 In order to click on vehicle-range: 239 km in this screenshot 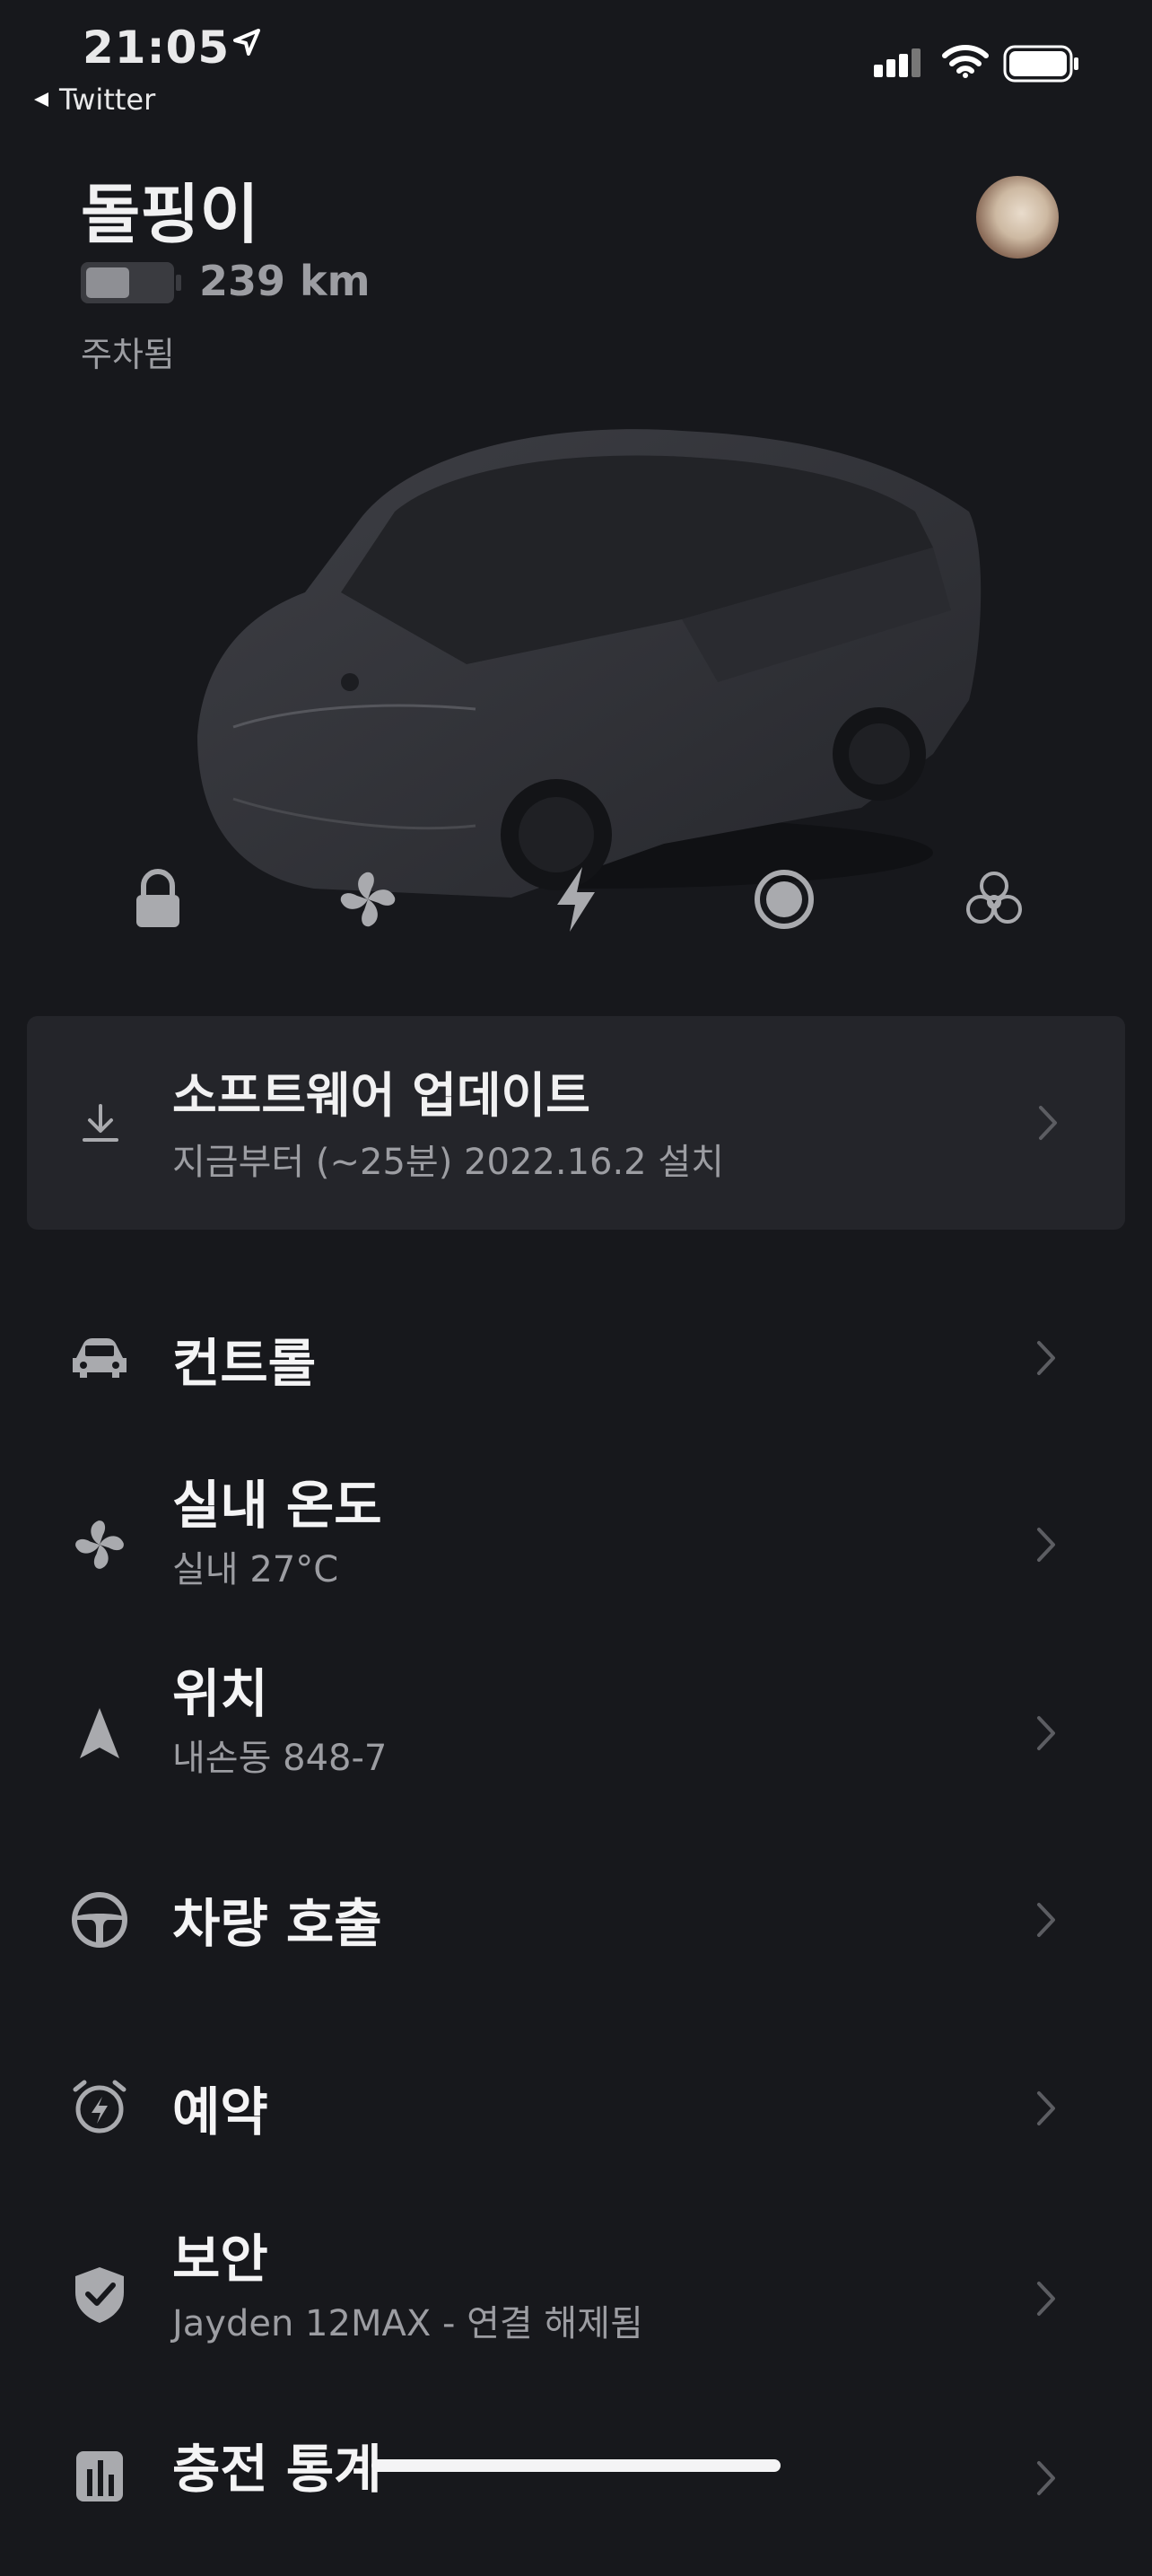, I will do `click(285, 281)`.